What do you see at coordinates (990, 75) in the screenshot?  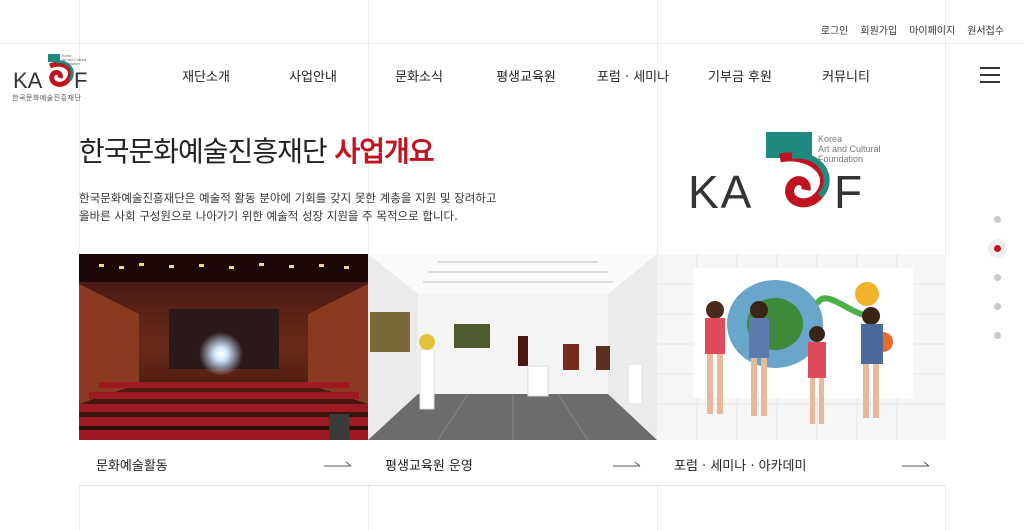 I see `menu-icon` at bounding box center [990, 75].